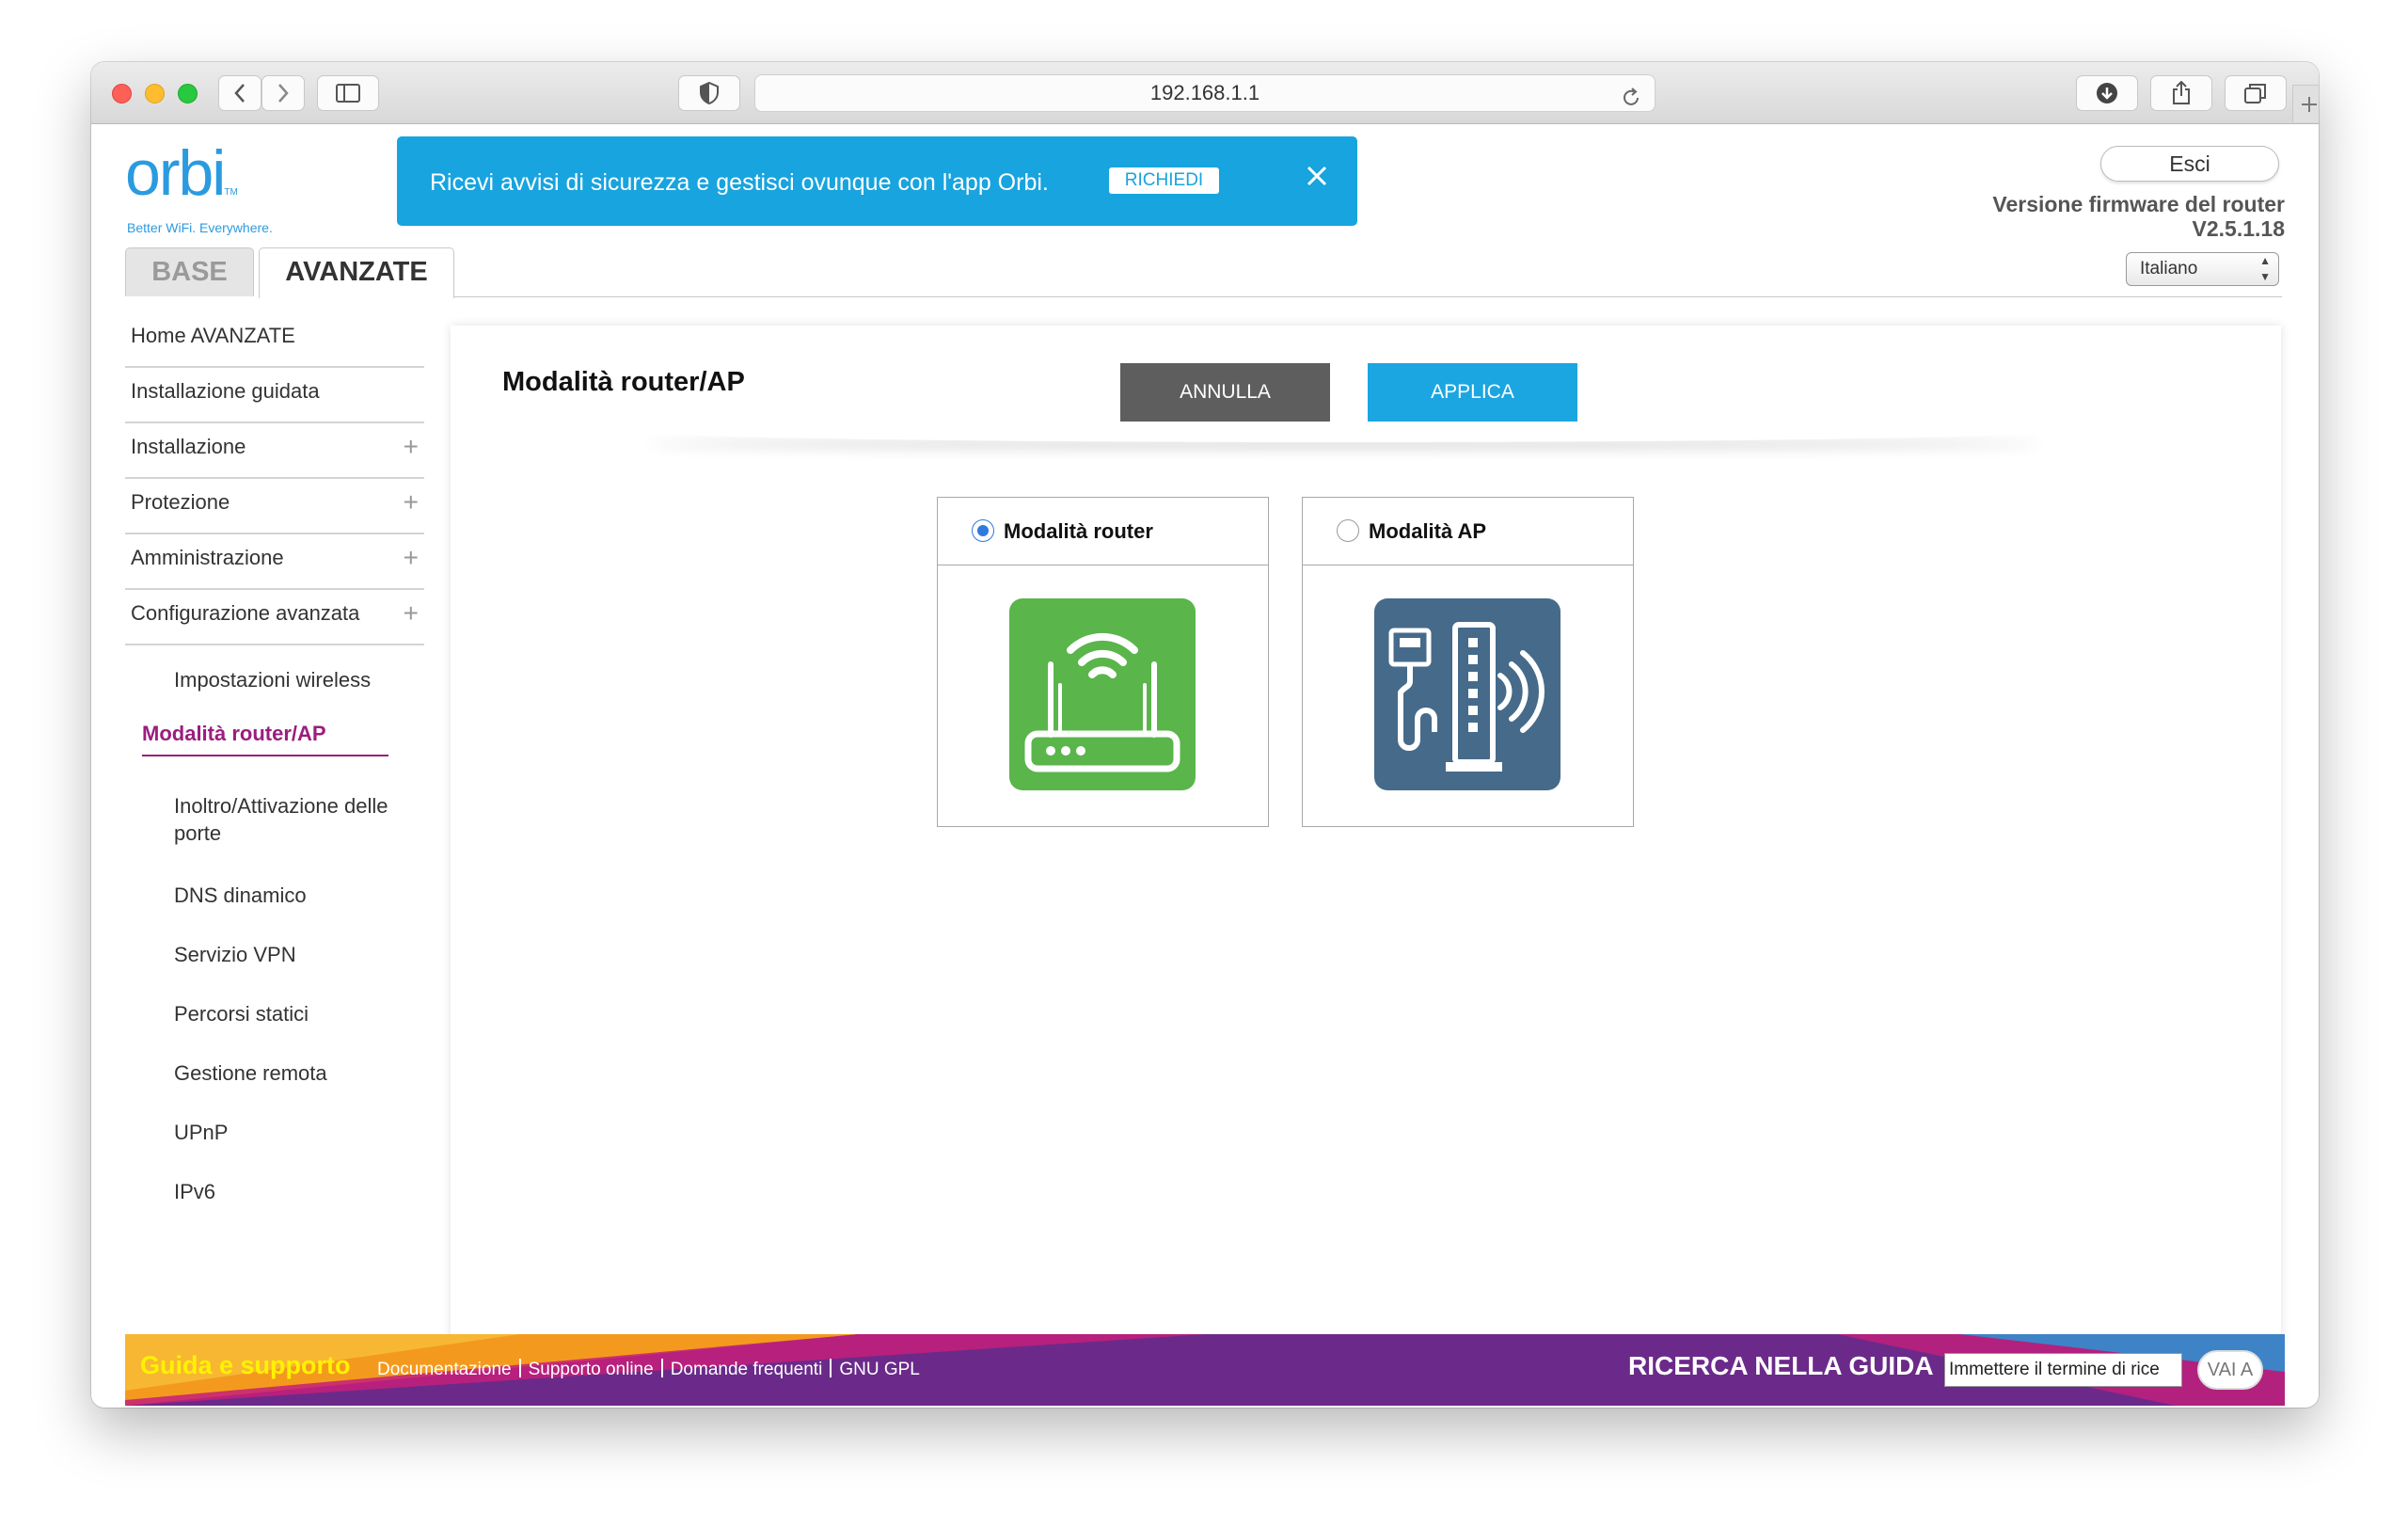  What do you see at coordinates (357, 272) in the screenshot?
I see `tab-advanced: AVANZATE` at bounding box center [357, 272].